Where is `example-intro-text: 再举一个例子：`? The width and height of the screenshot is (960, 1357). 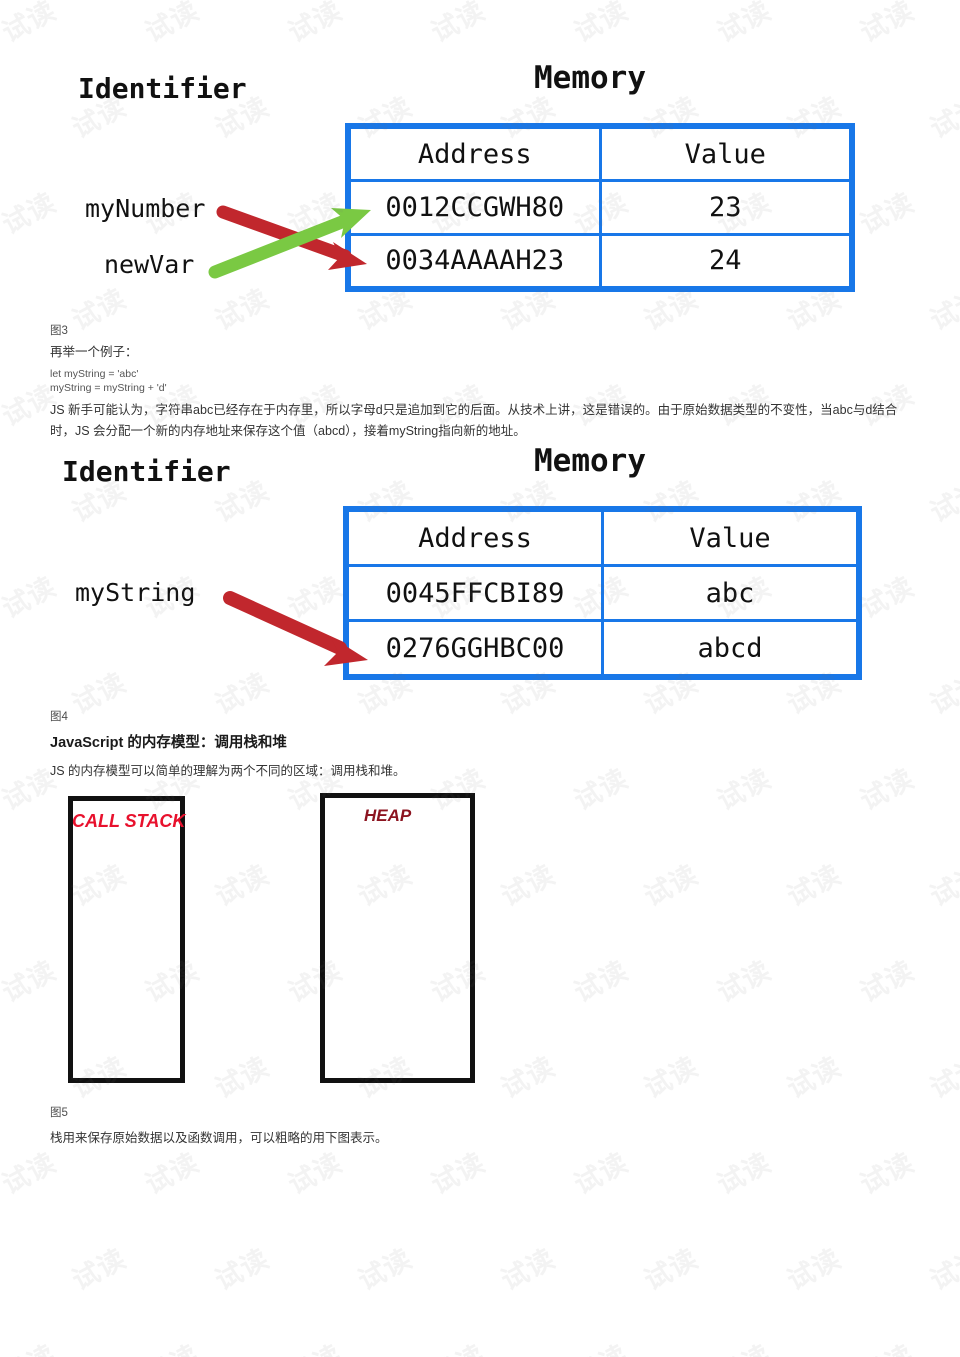 example-intro-text: 再举一个例子： is located at coordinates (94, 352).